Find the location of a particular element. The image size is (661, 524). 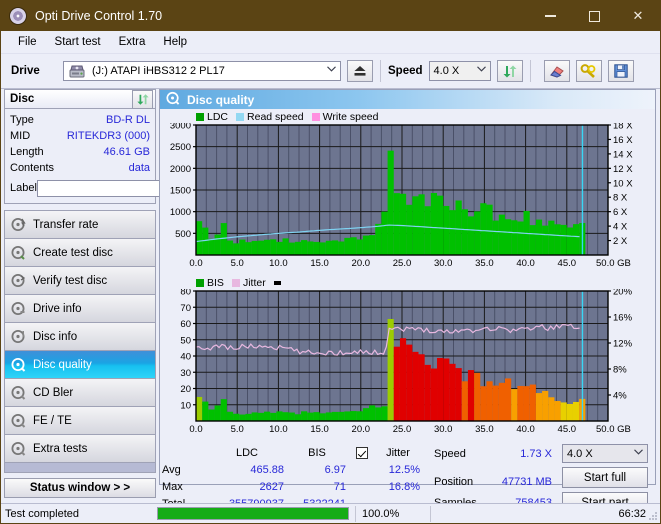

legend-entry-ldc: LDC is located at coordinates (212, 117).